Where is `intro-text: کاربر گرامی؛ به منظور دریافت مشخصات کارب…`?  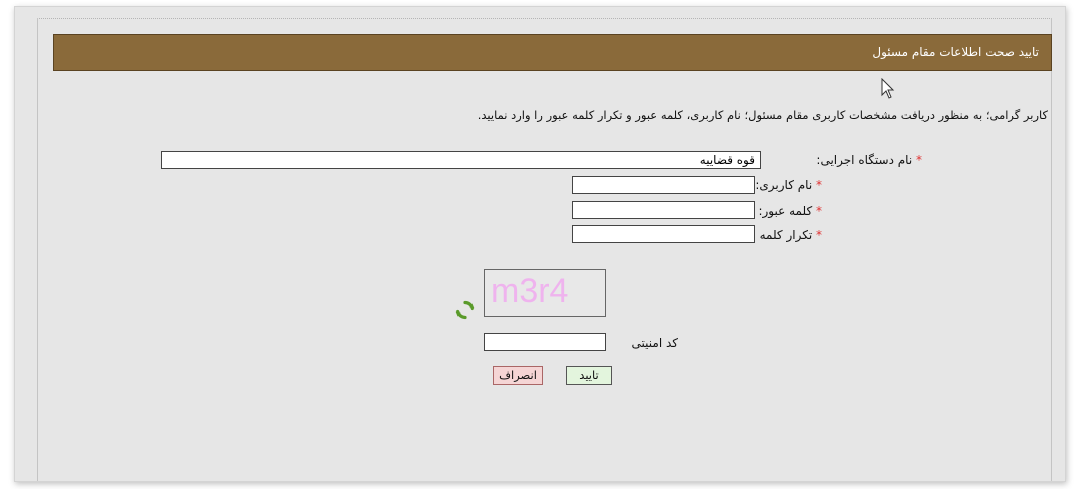
intro-text: کاربر گرامی؛ به منظور دریافت مشخصات کارب… is located at coordinates (762, 115).